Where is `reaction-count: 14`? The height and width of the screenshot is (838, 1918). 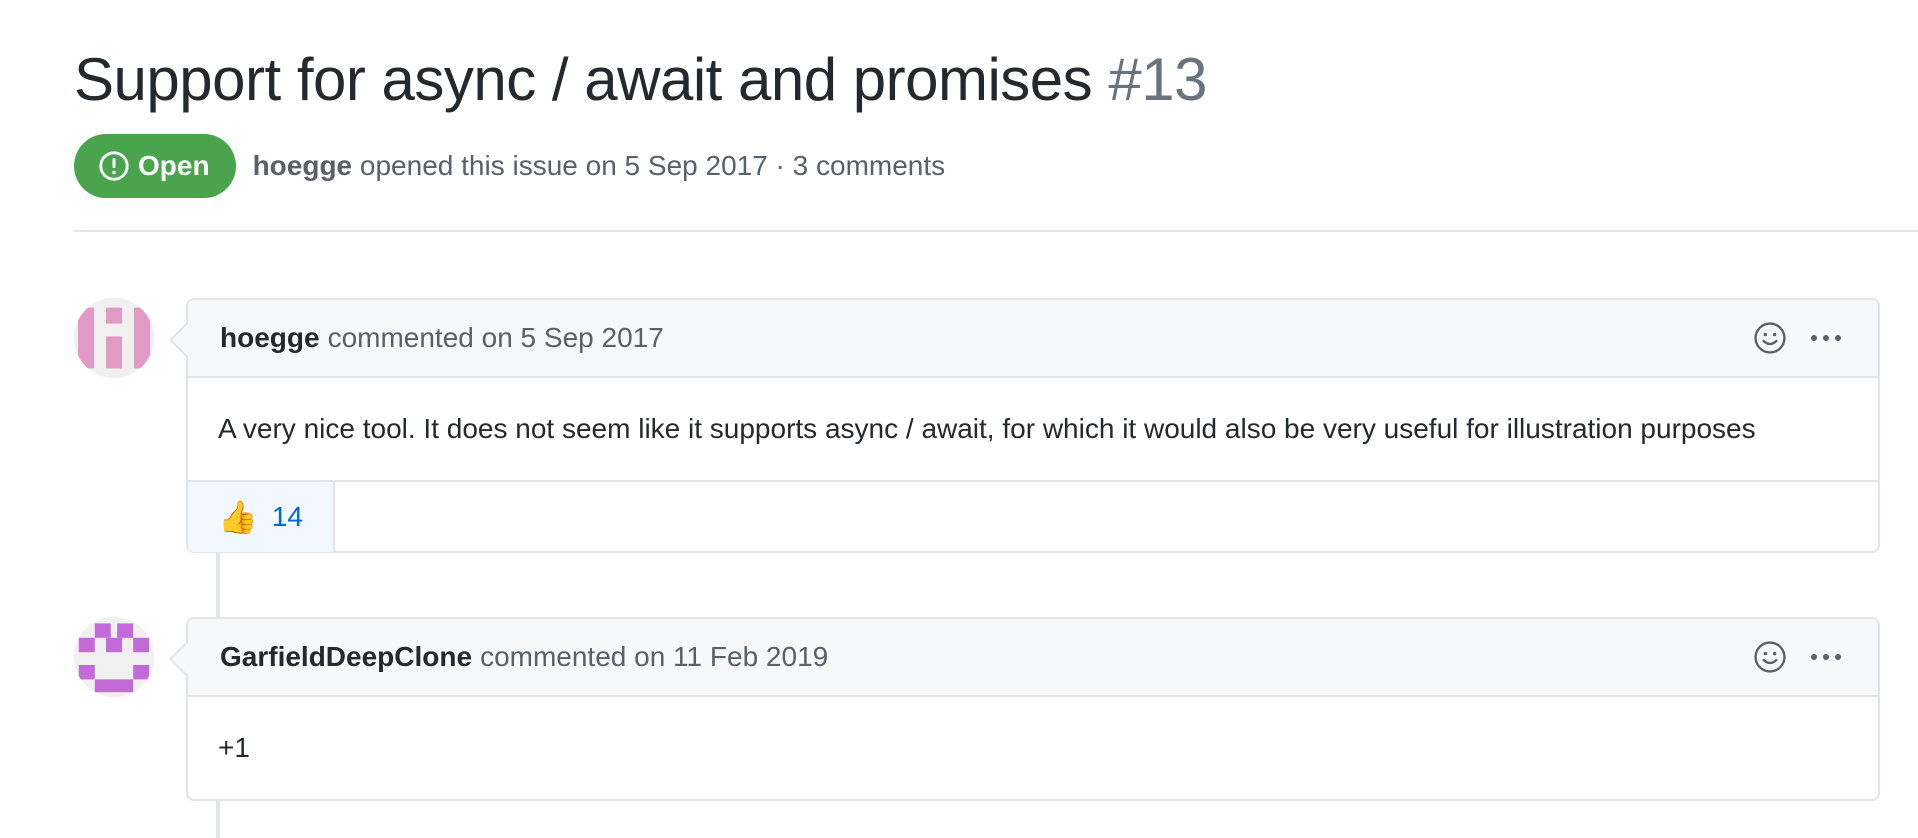
reaction-count: 14 is located at coordinates (287, 516).